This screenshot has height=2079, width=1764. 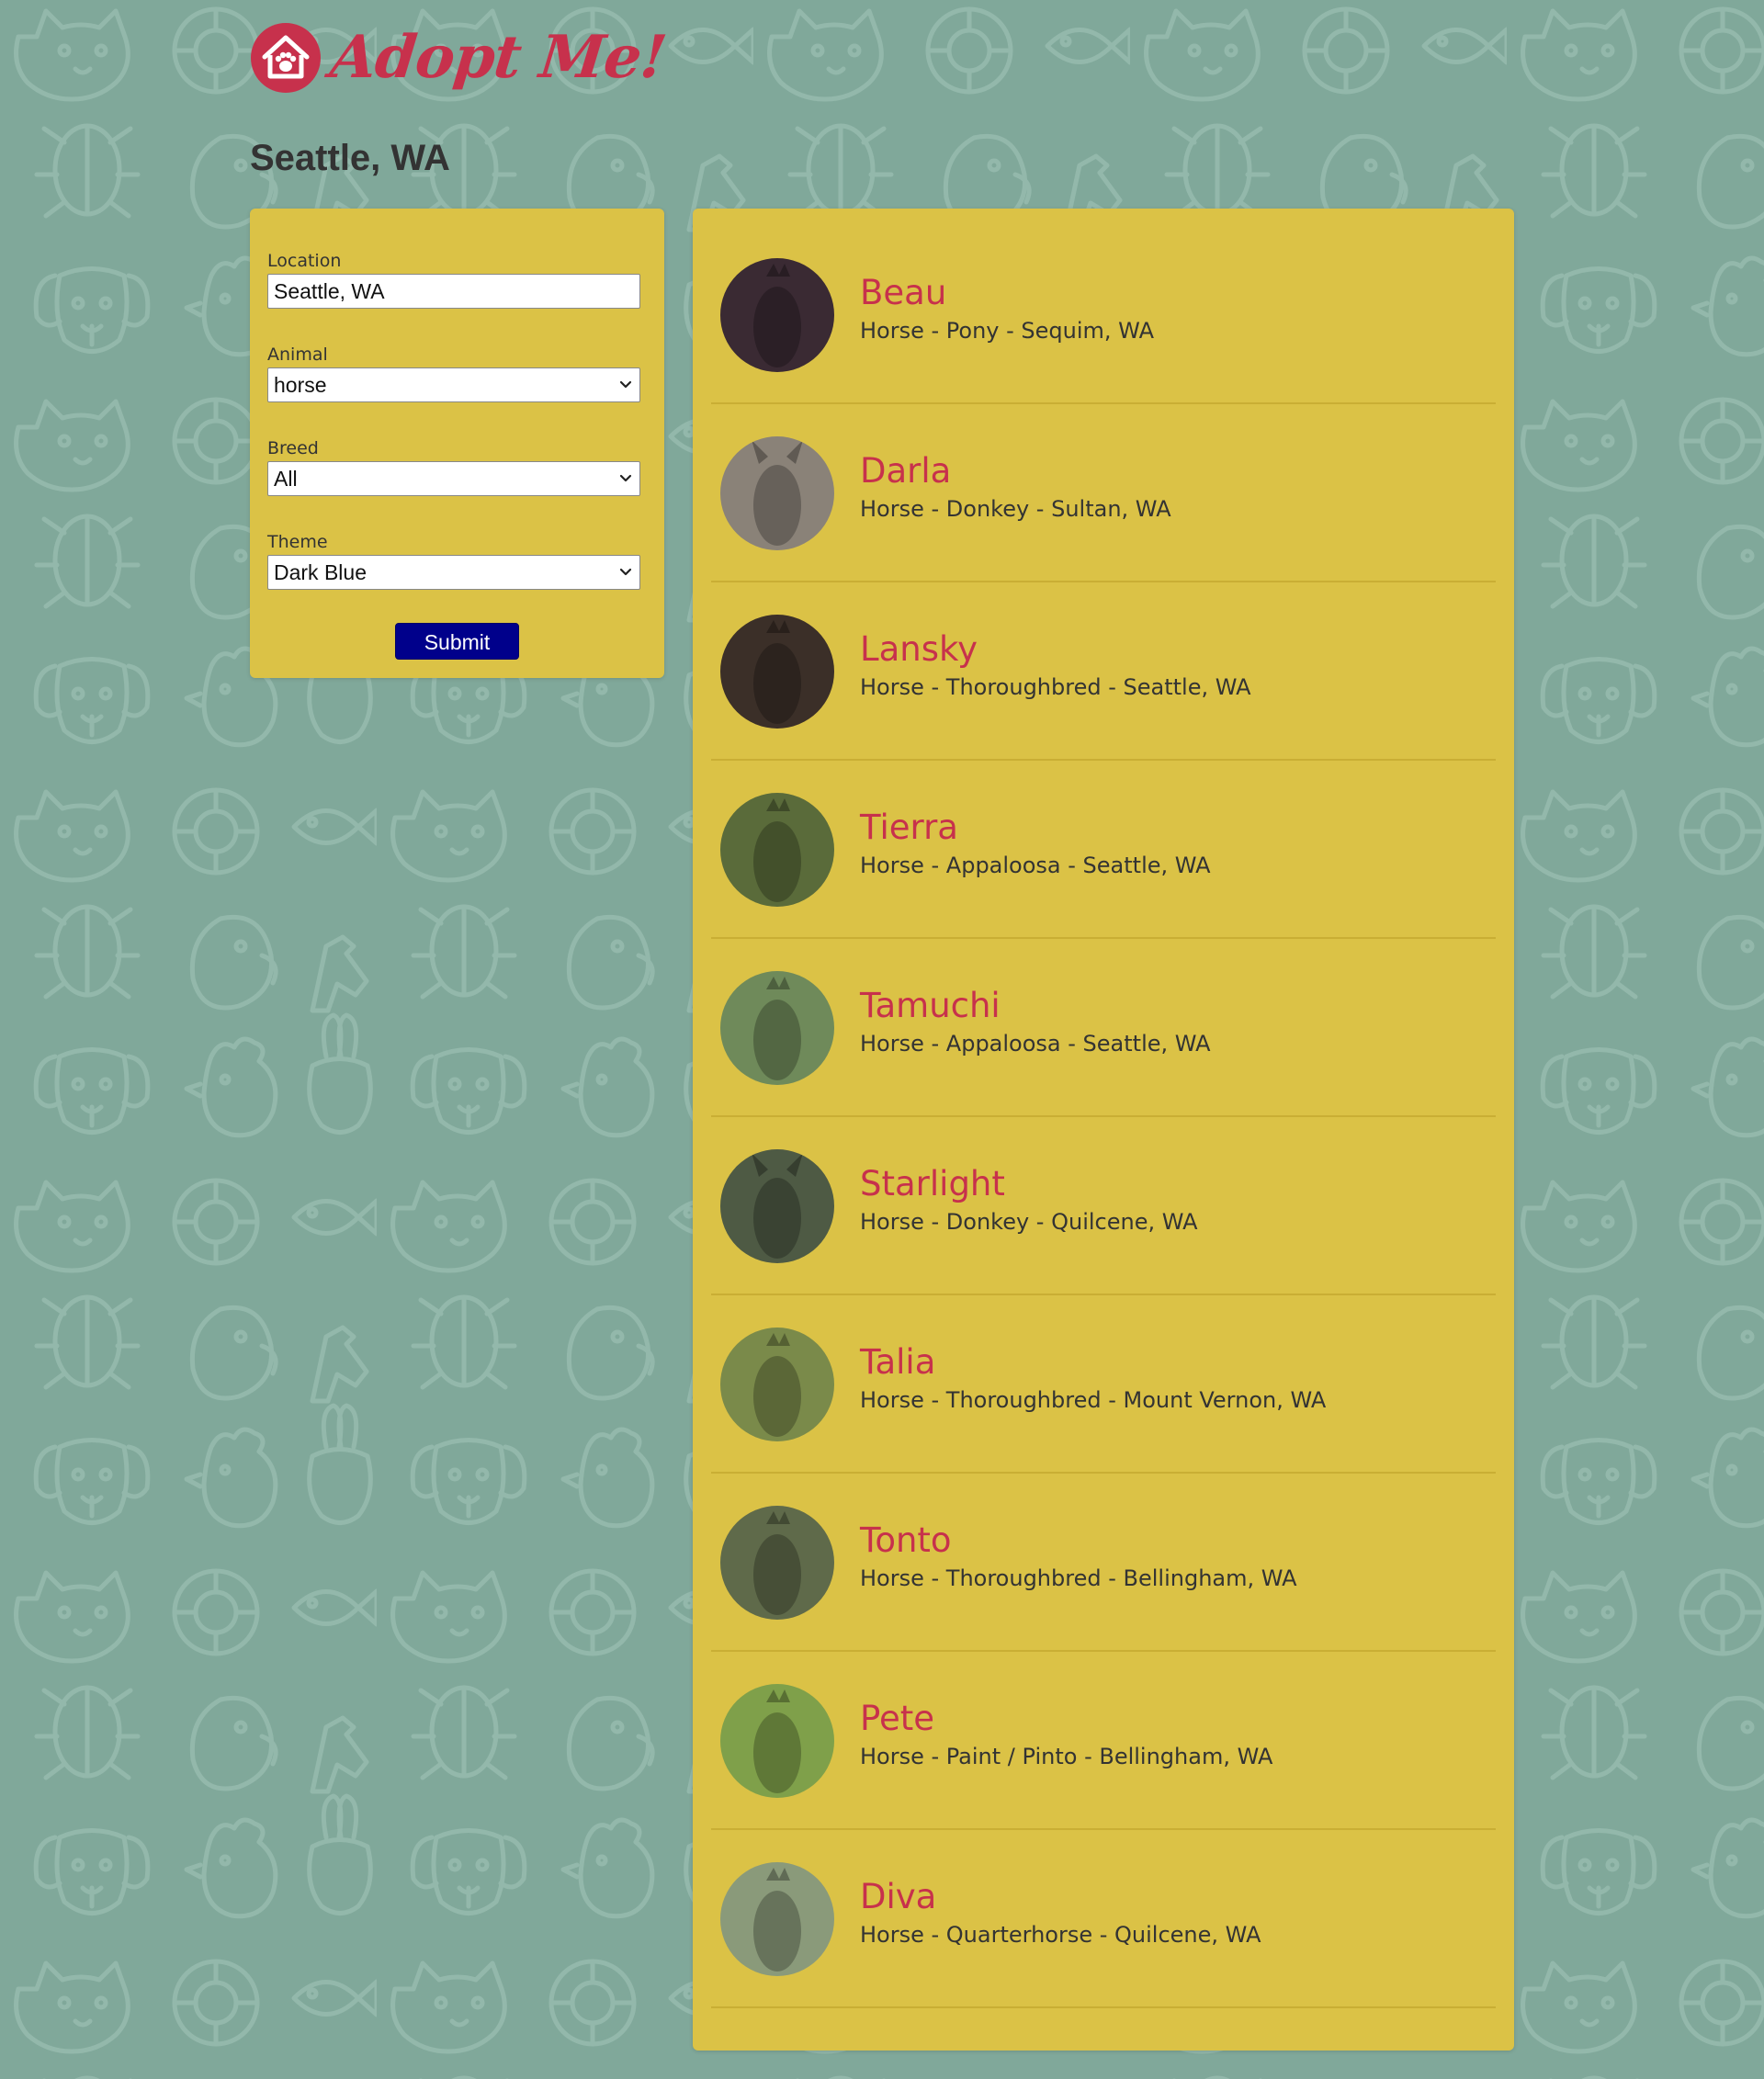 I want to click on theme-select: Dark Blue, so click(x=453, y=572).